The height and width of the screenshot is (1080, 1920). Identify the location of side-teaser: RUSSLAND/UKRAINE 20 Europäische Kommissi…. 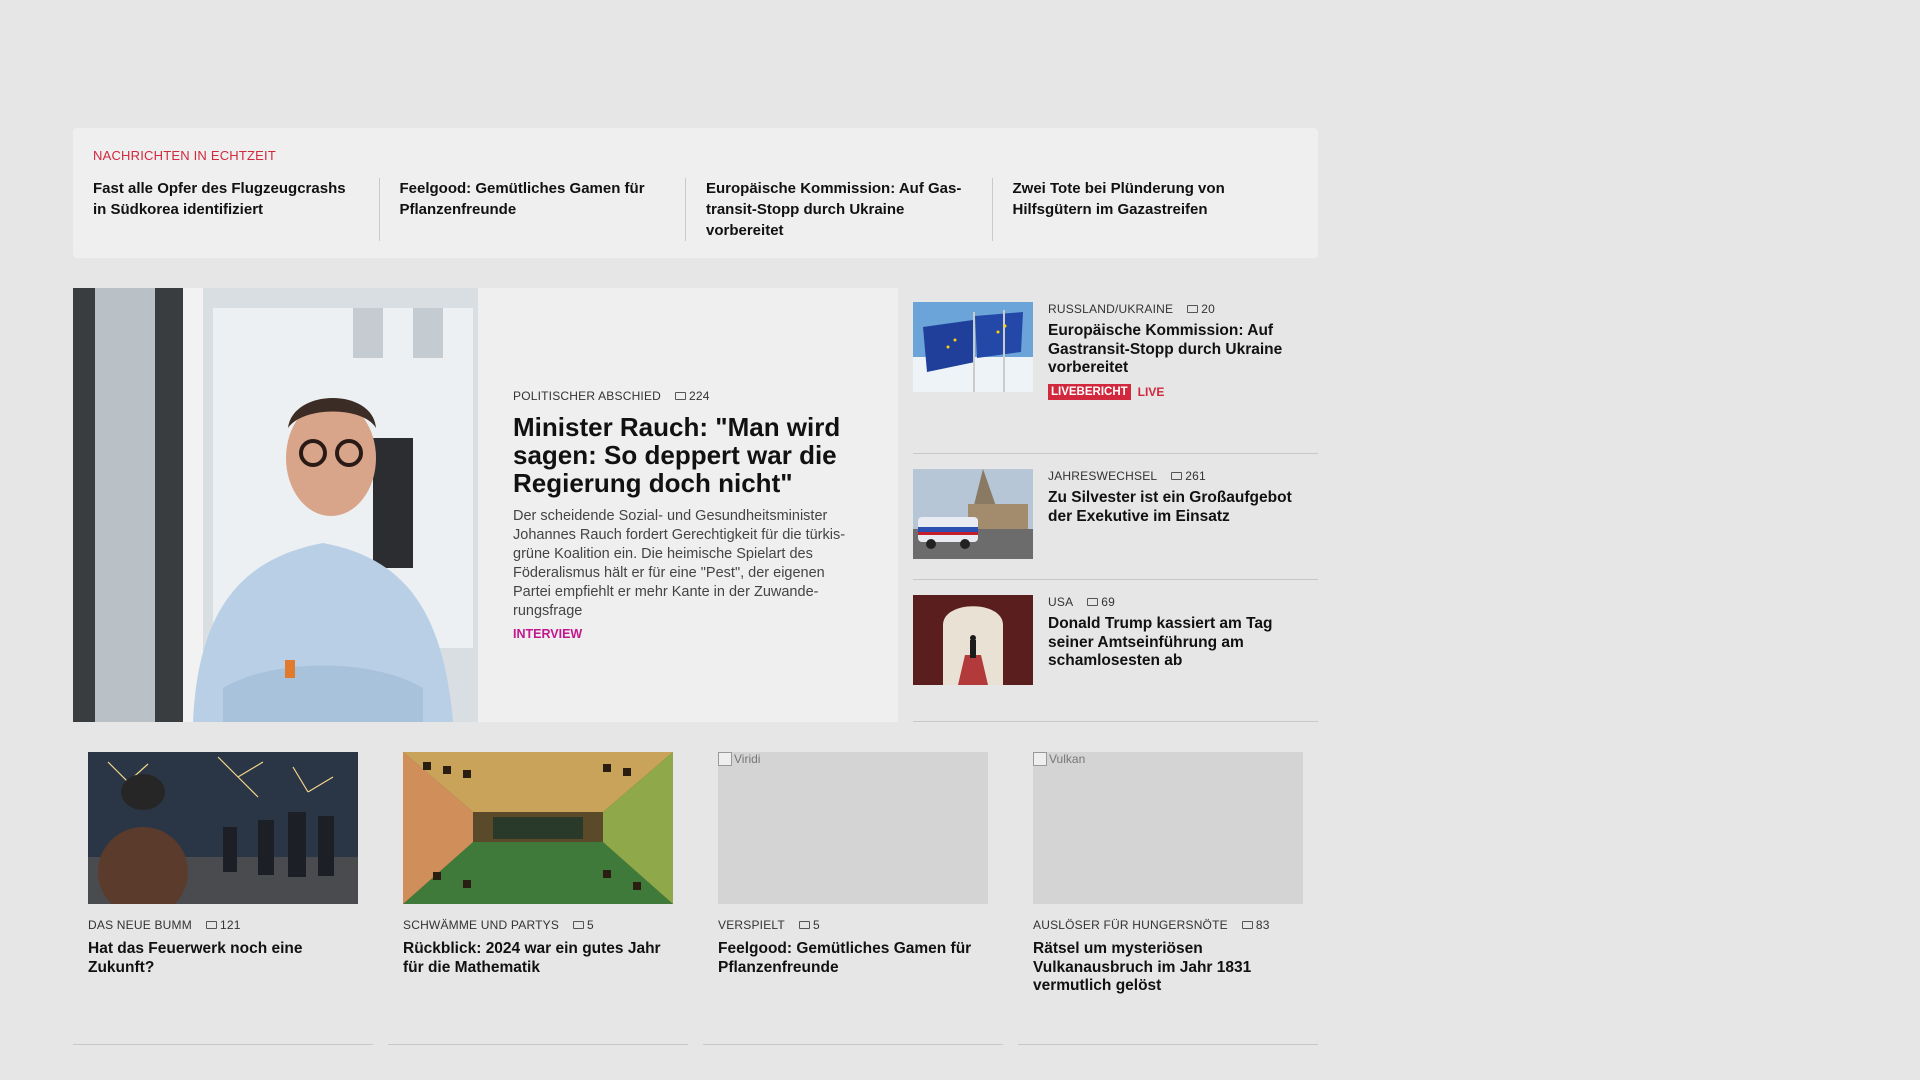
(1115, 371).